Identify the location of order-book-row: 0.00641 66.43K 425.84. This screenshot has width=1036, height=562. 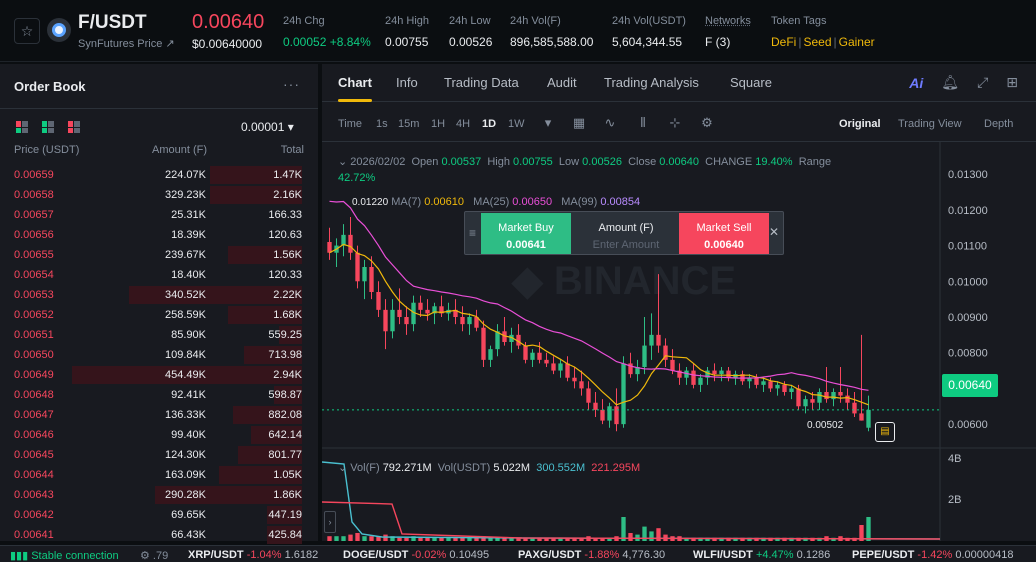
(159, 535).